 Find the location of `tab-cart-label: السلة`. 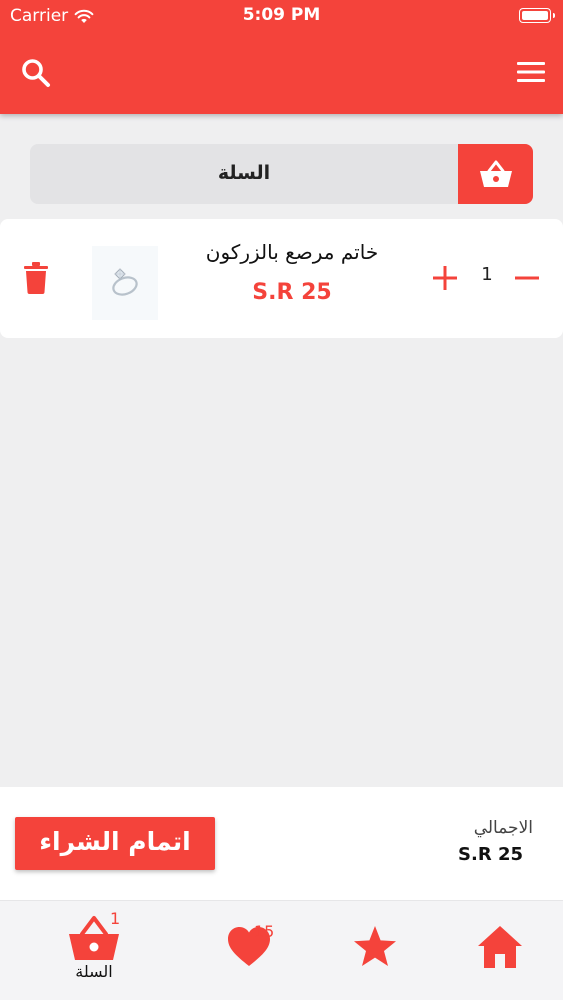

tab-cart-label: السلة is located at coordinates (94, 971).